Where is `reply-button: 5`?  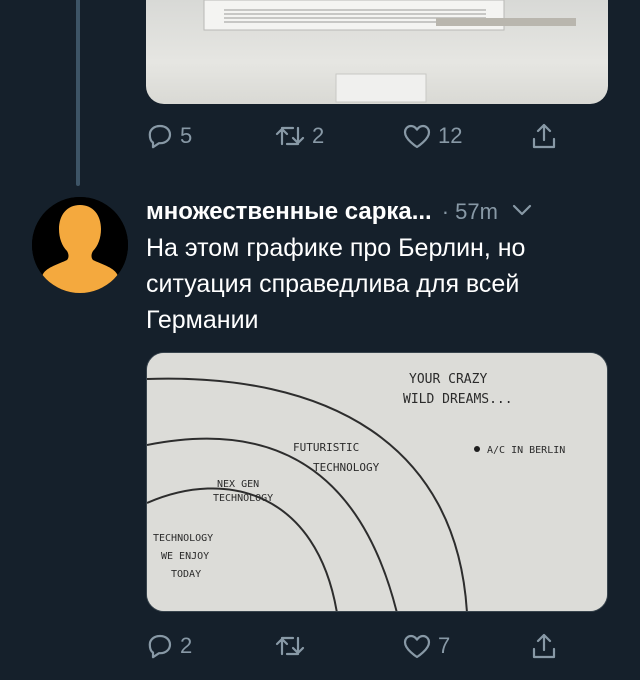
reply-button: 5 is located at coordinates (210, 136).